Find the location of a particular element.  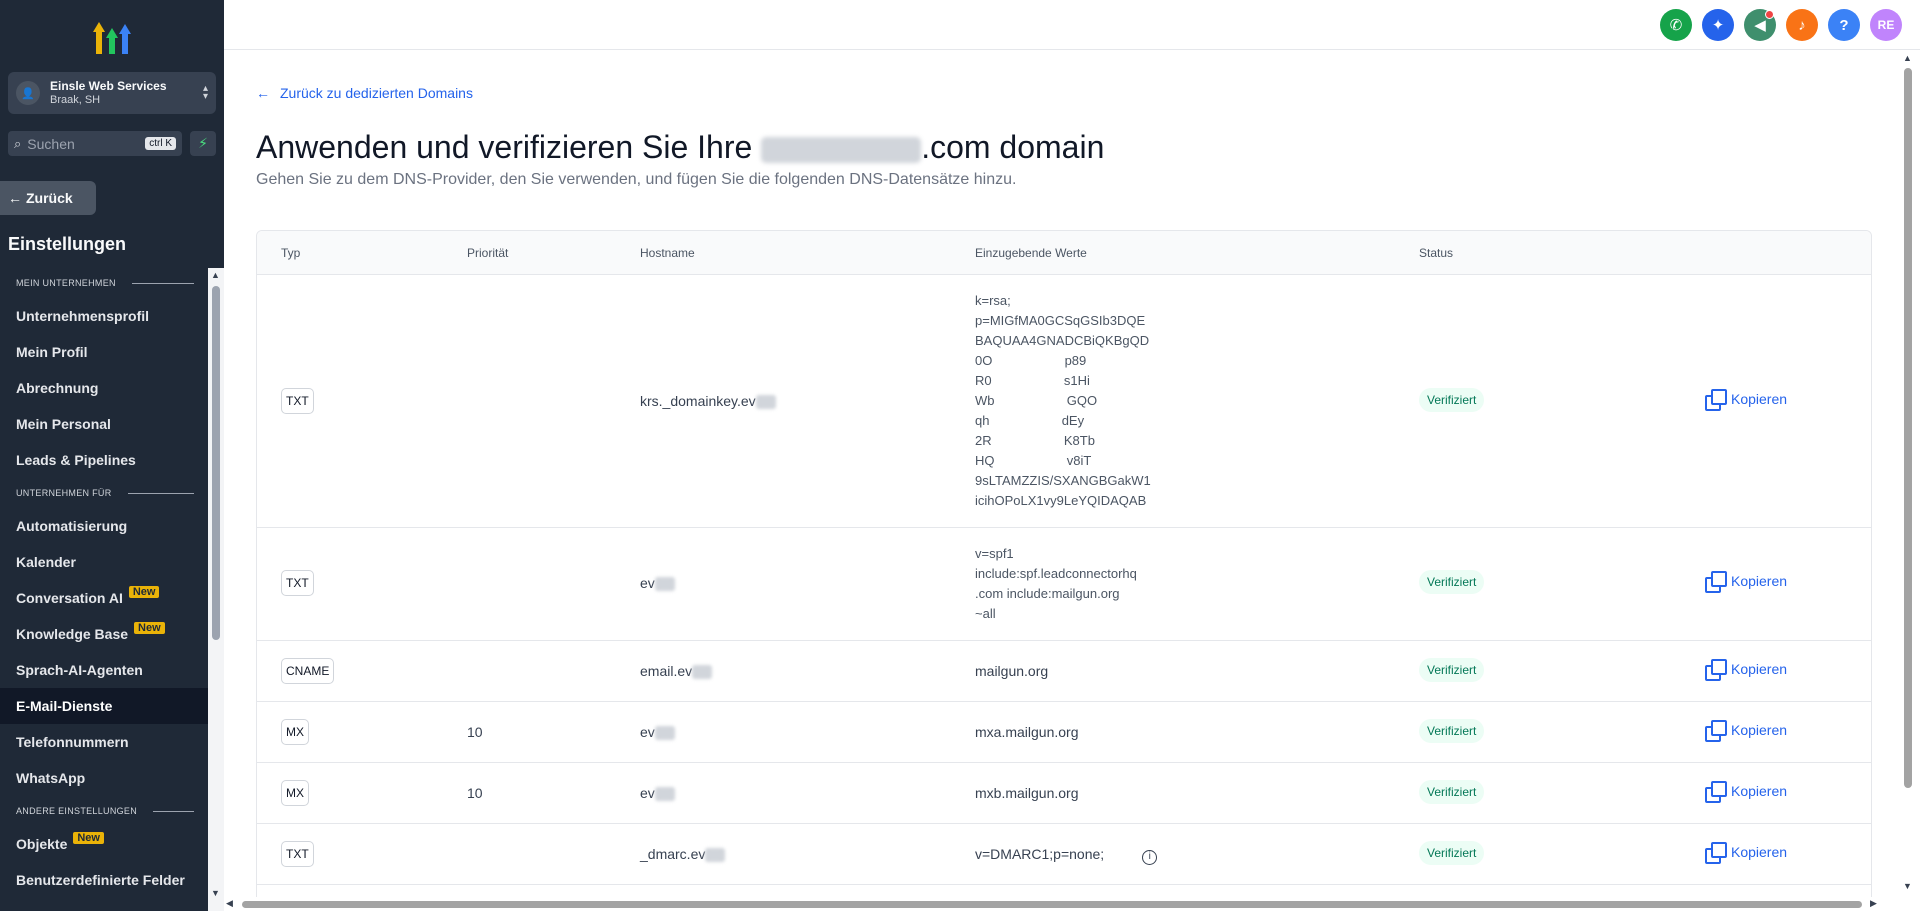

redacted-domain is located at coordinates (841, 149).